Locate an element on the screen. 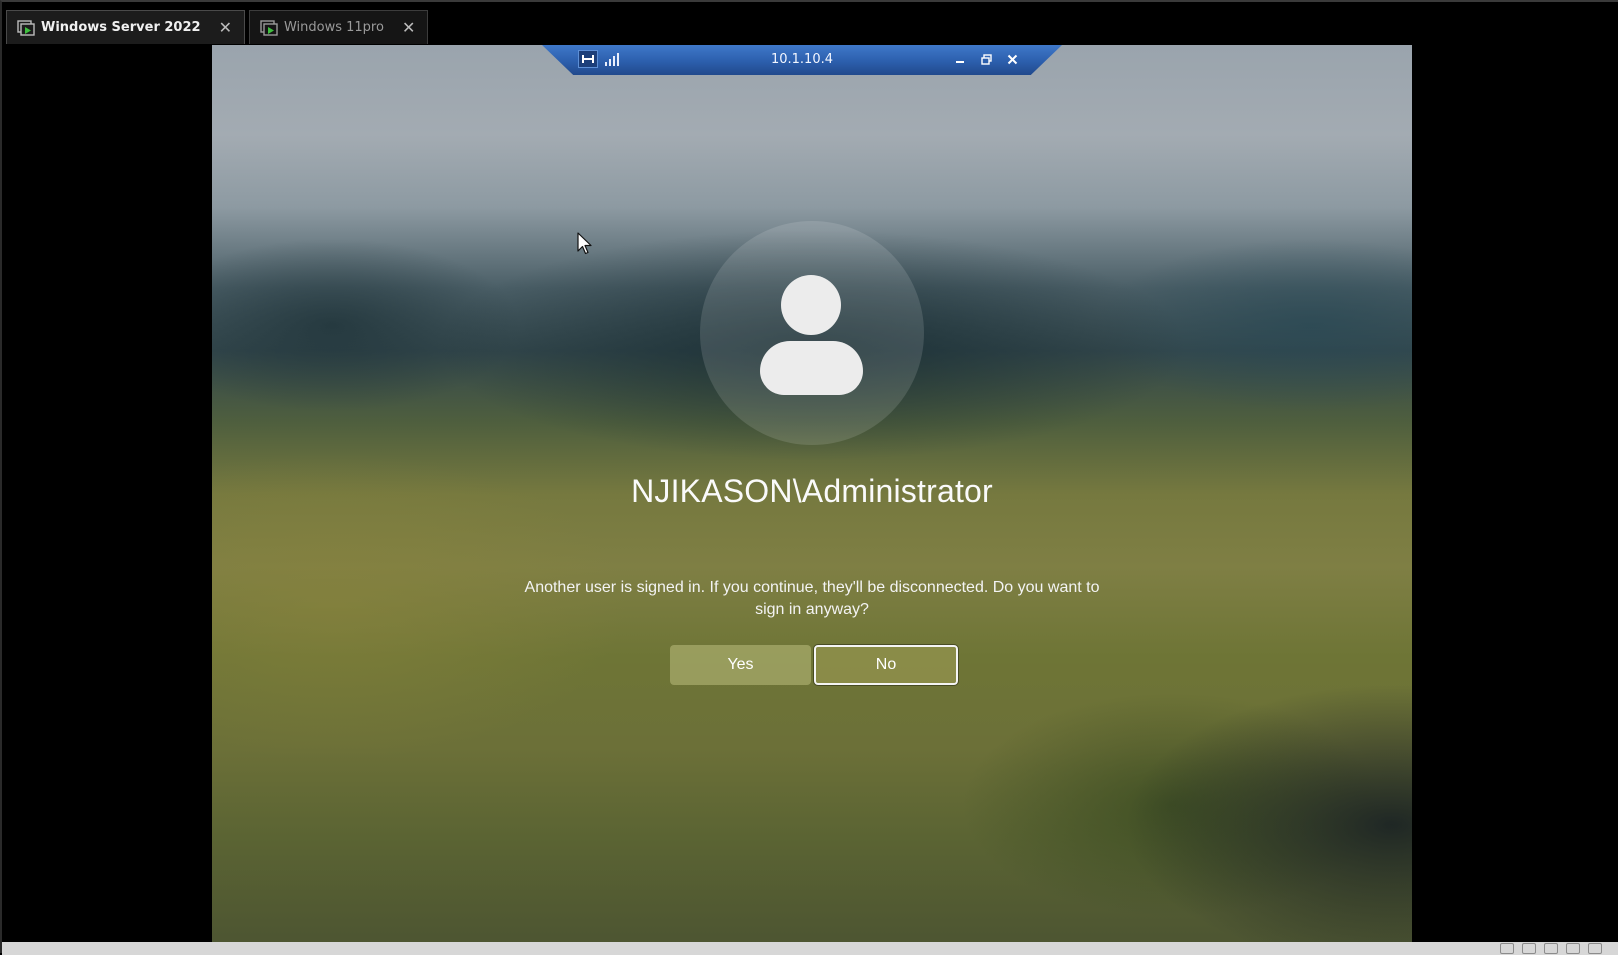 This screenshot has height=955, width=1618. vm-tab-strip: Windows Server 2022 ✕ Windows 11pro ✕ is located at coordinates (217, 27).